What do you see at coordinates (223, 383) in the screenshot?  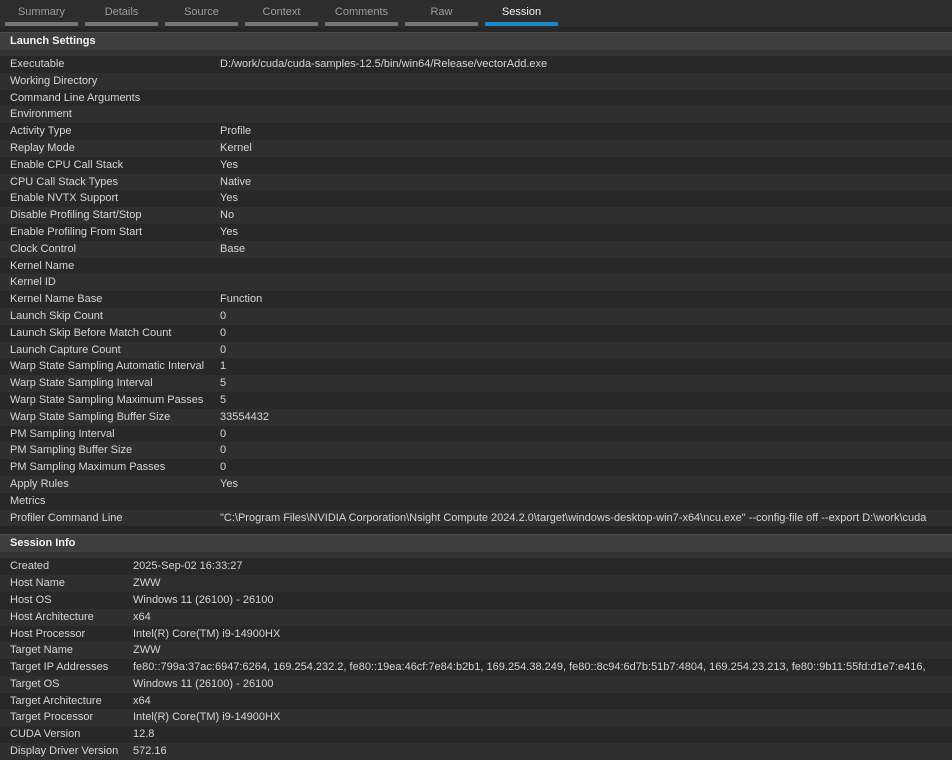 I see `property-value: 5` at bounding box center [223, 383].